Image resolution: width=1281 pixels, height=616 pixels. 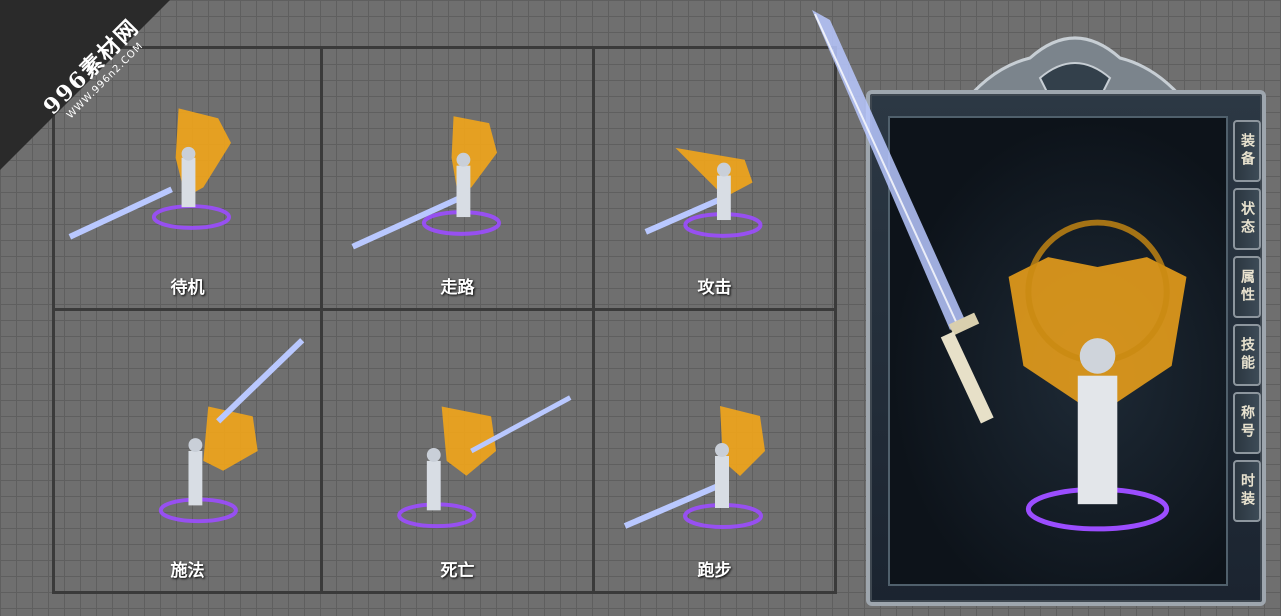 What do you see at coordinates (426, 183) in the screenshot?
I see `character-sprite-walk` at bounding box center [426, 183].